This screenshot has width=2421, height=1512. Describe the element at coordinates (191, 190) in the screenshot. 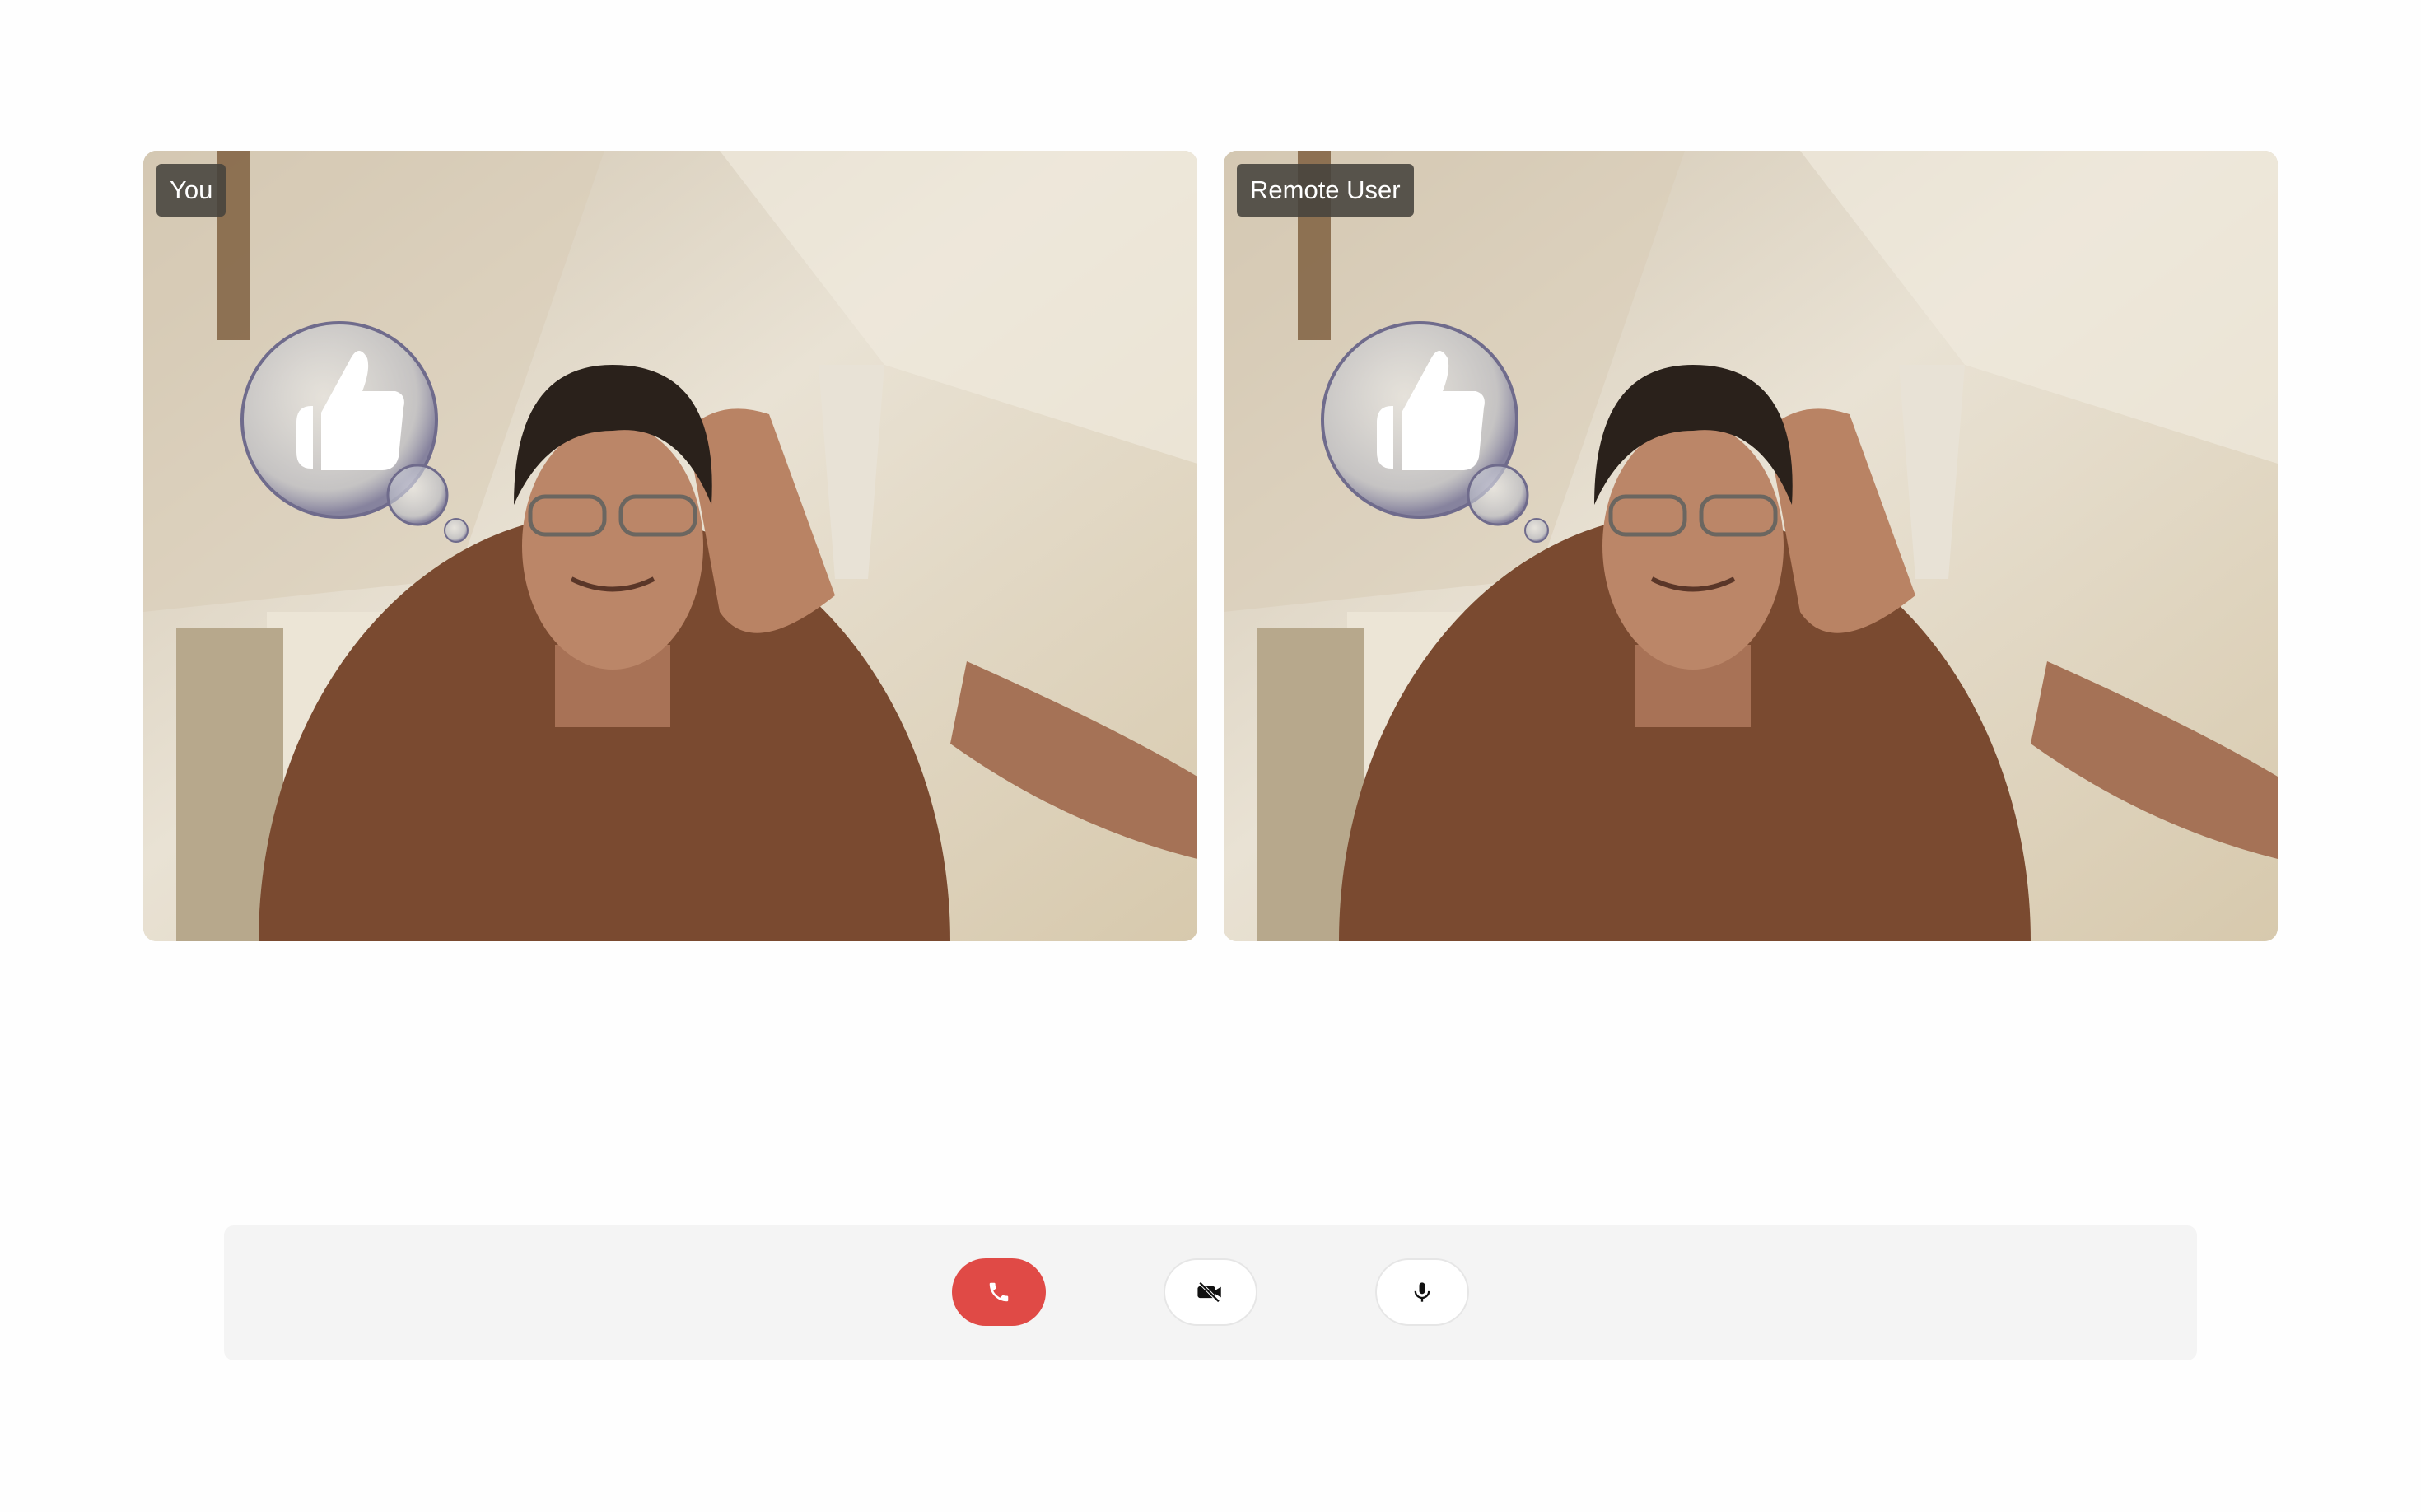

I see `local-tile-label: You` at that location.